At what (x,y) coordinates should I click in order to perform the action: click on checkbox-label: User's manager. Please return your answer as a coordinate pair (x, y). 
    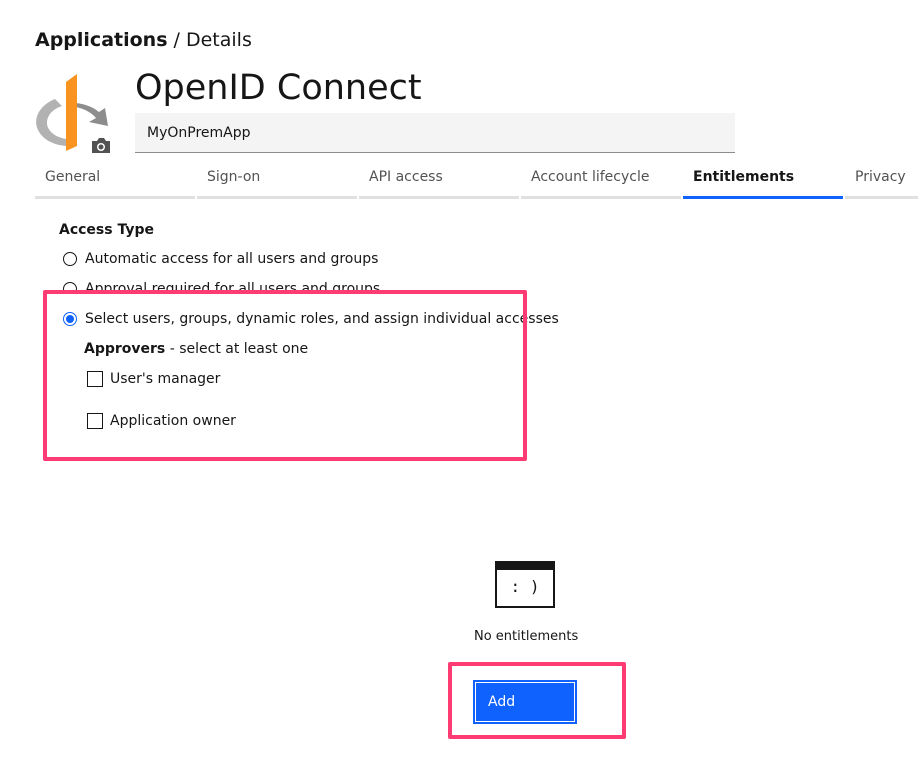
    Looking at the image, I should click on (165, 379).